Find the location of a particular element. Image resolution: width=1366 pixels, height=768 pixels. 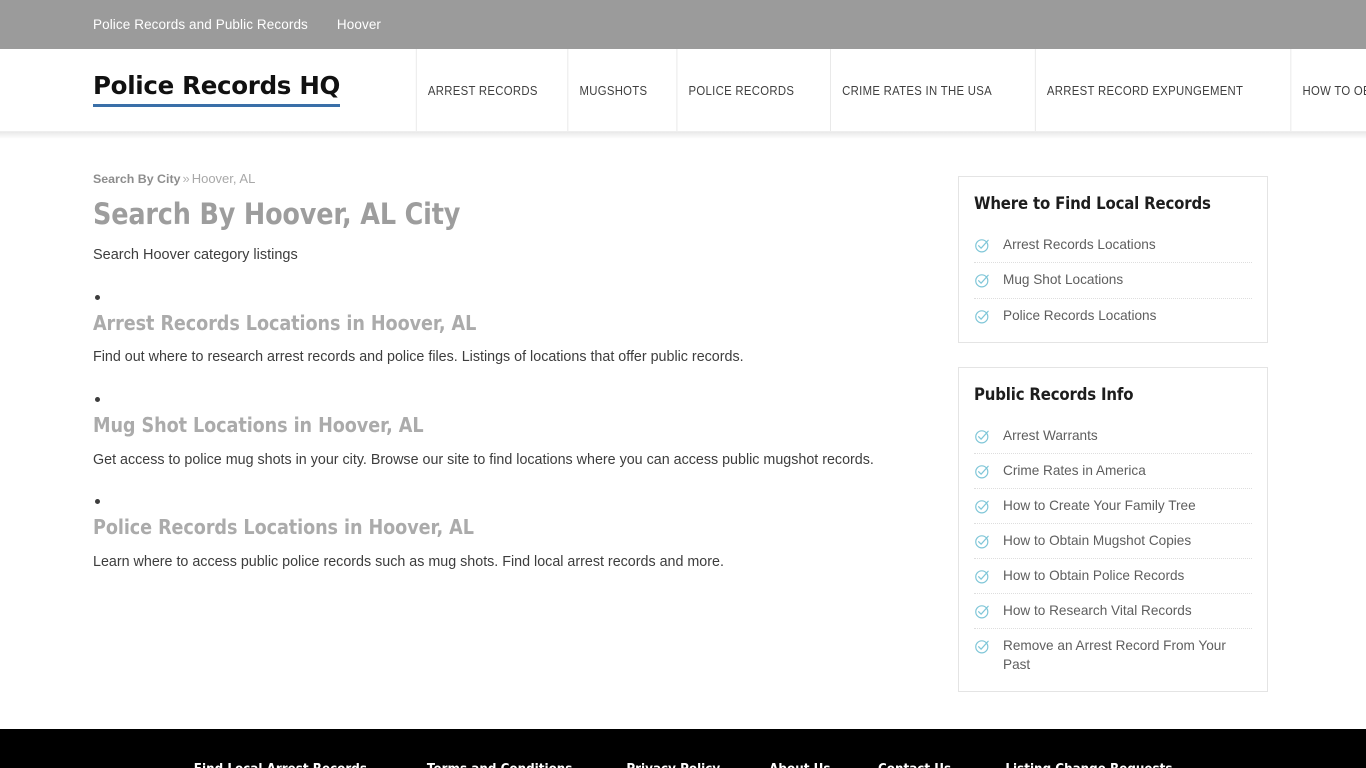

list-item: Crime Rates in America is located at coordinates (1113, 472).